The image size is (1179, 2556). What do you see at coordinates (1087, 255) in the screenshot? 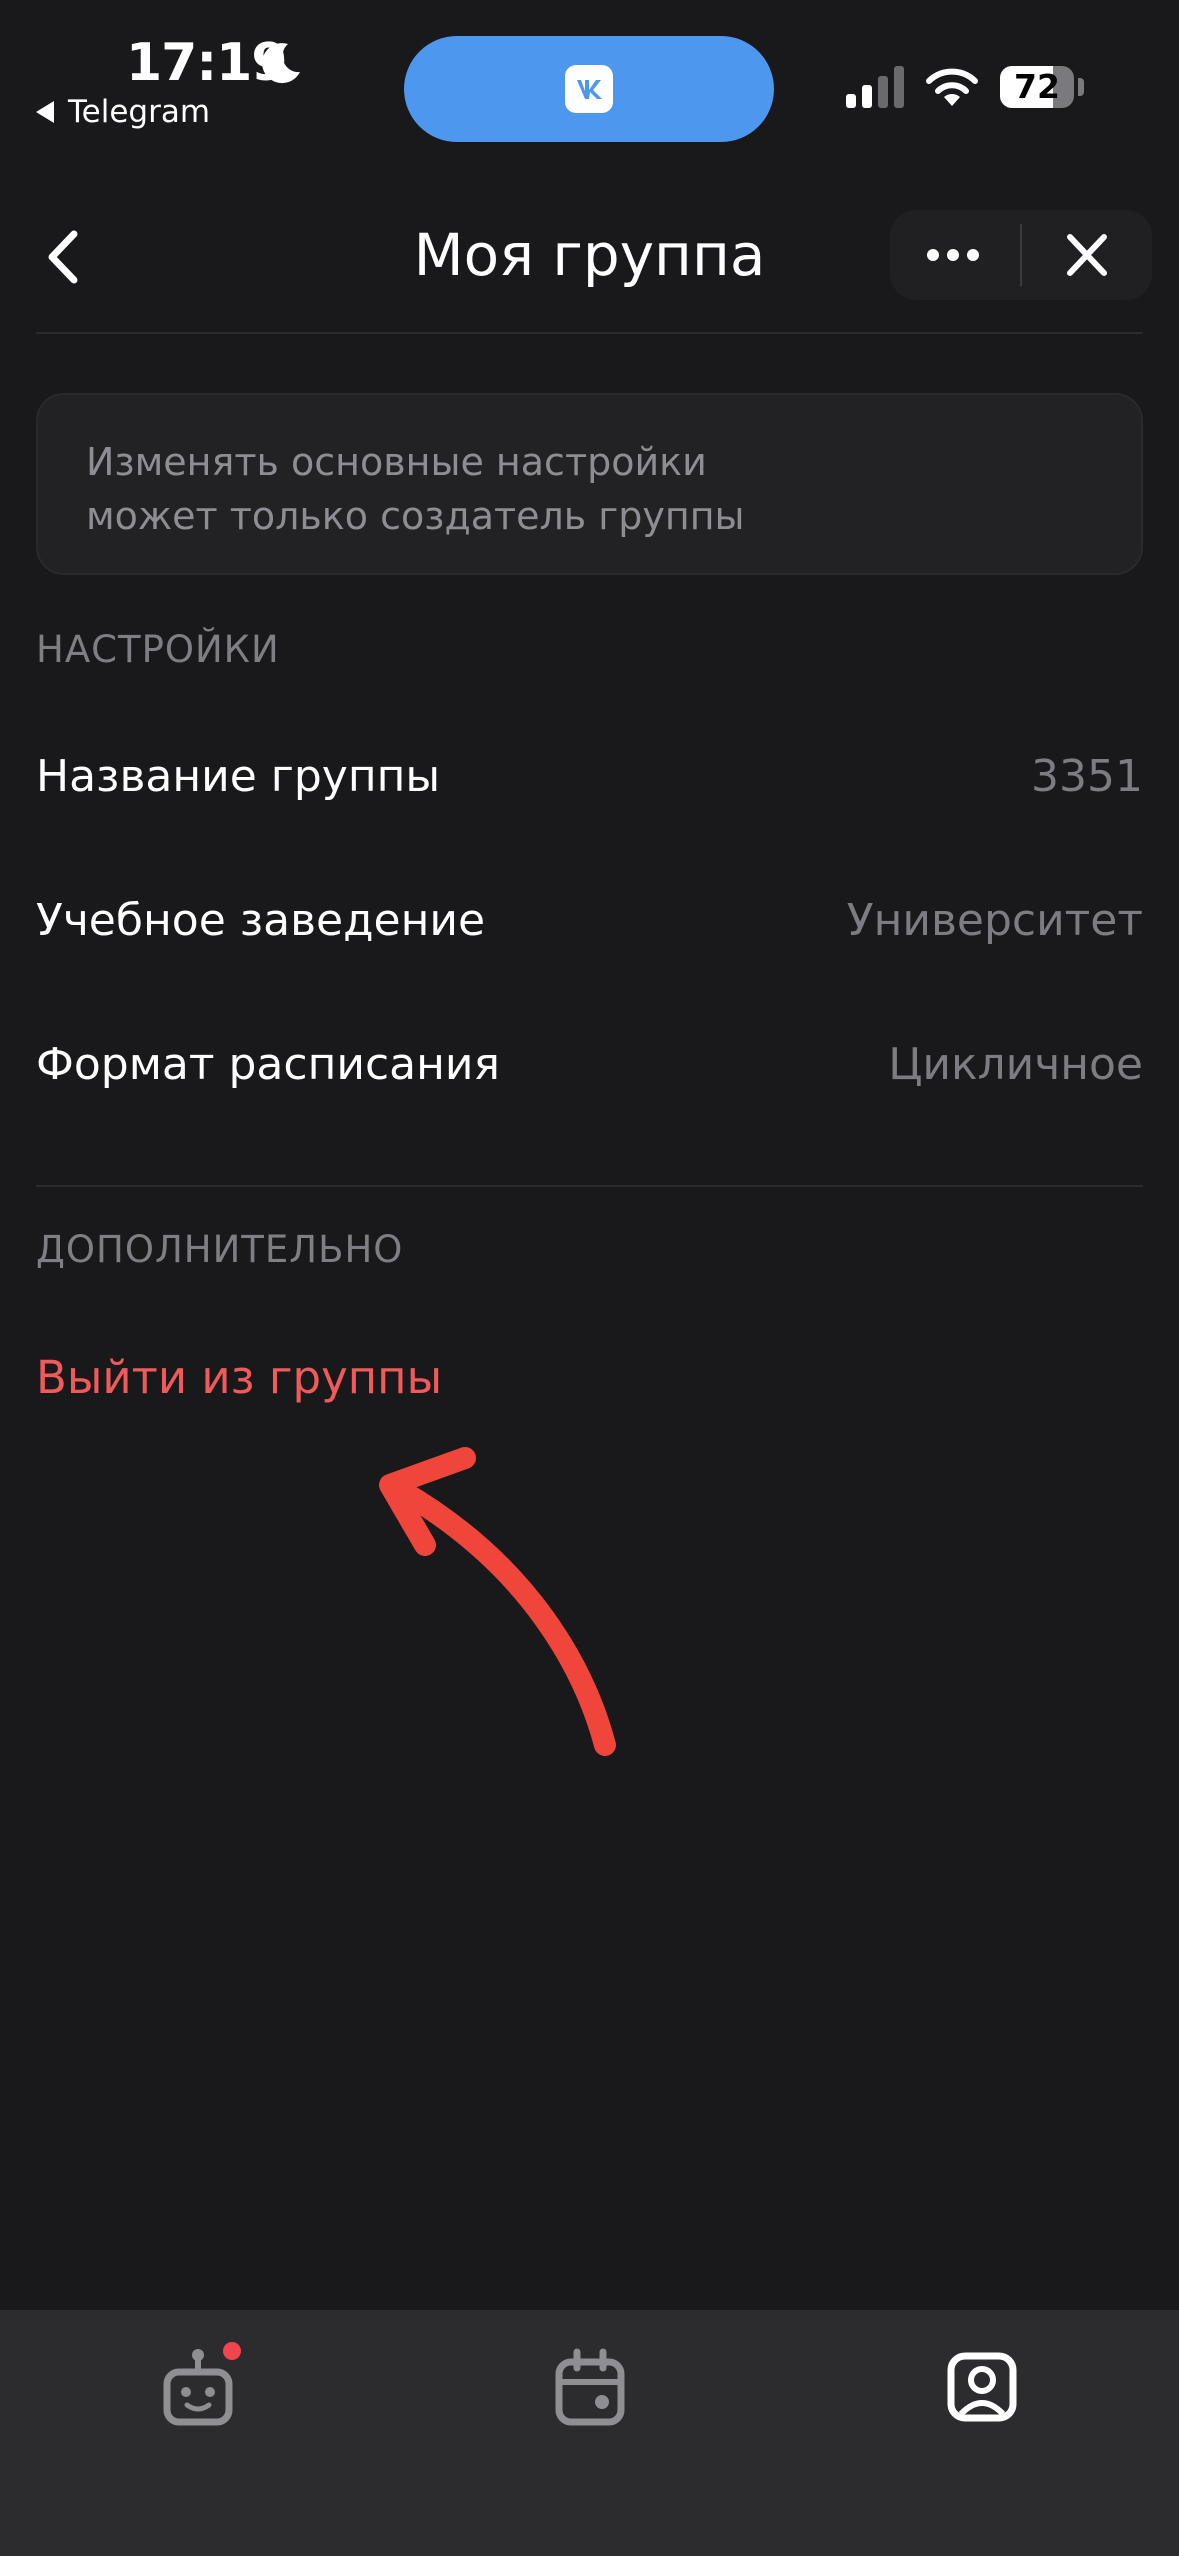
I see `close-icon` at bounding box center [1087, 255].